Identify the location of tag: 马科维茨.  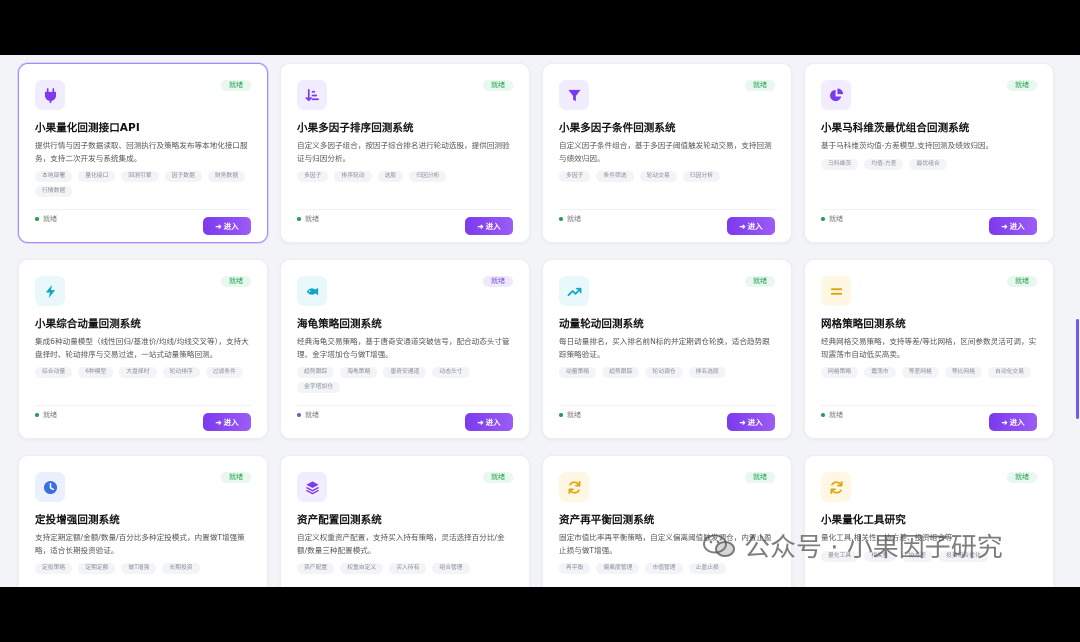
(840, 164).